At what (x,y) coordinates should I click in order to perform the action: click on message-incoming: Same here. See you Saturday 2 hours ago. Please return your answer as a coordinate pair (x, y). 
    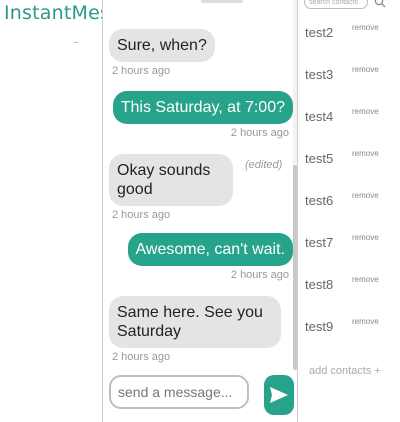
    Looking at the image, I should click on (195, 329).